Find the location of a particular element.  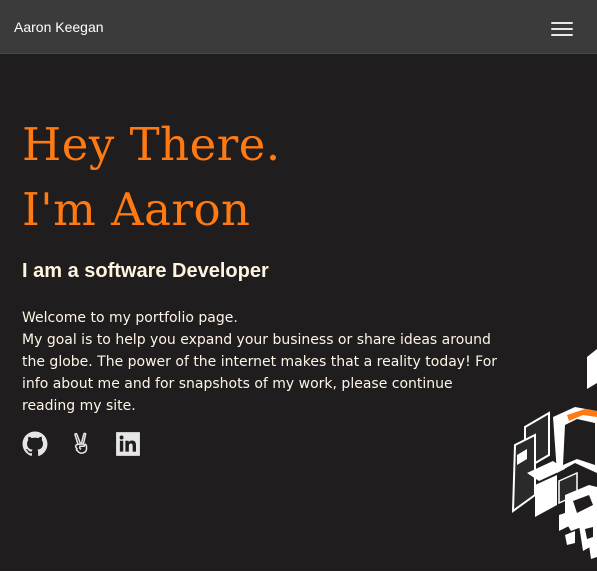

linkedin-link is located at coordinates (128, 444).